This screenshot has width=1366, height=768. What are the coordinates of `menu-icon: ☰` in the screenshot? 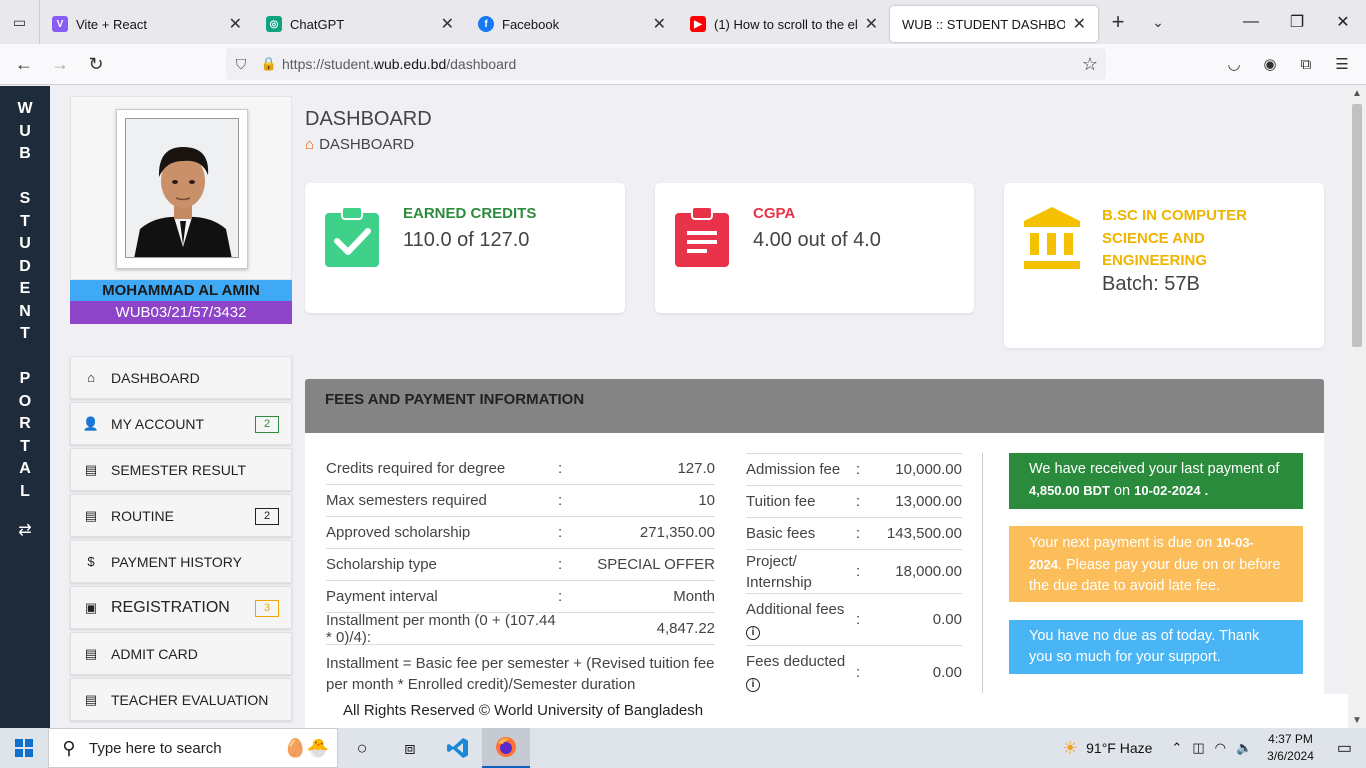 It's located at (1342, 64).